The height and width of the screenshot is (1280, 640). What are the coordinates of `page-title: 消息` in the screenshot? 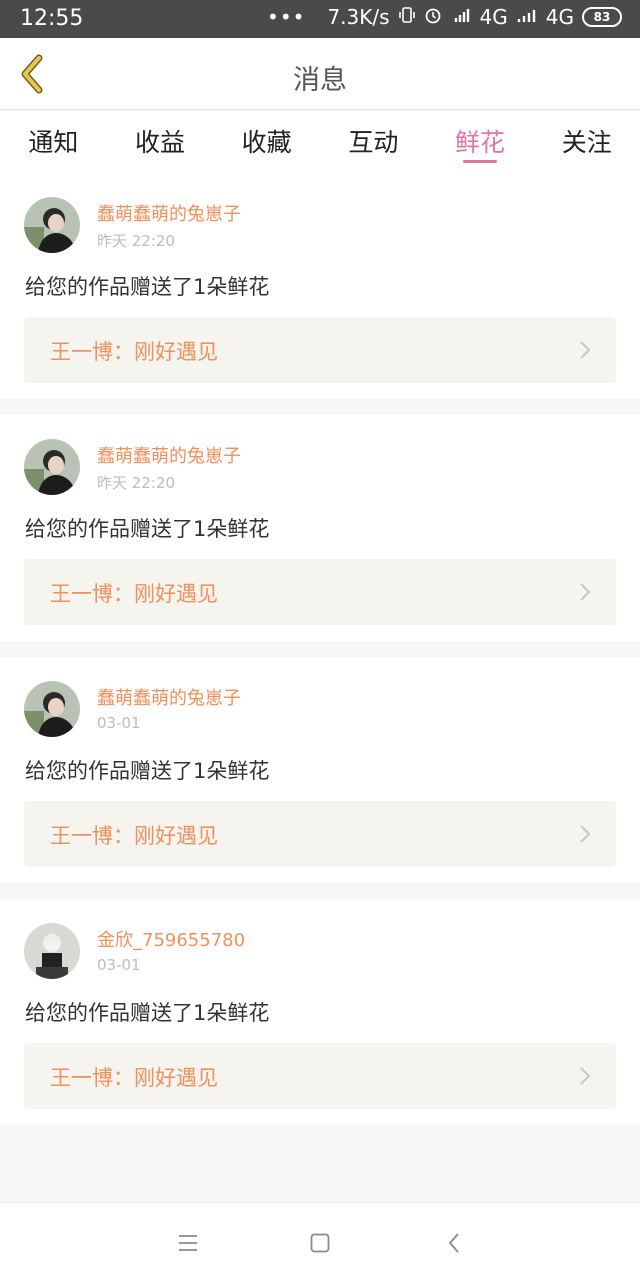 It's located at (320, 80).